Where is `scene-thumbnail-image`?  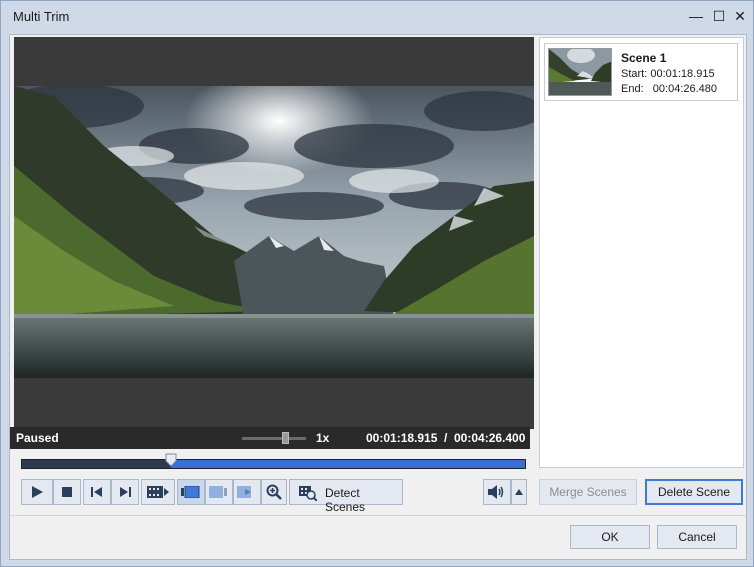 scene-thumbnail-image is located at coordinates (580, 72).